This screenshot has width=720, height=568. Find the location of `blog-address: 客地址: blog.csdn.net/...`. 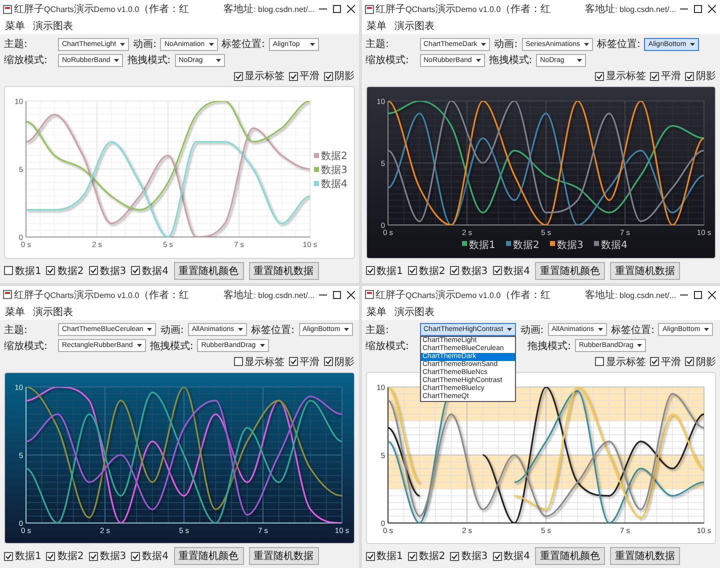

blog-address: 客地址: blog.csdn.net/... is located at coordinates (269, 9).